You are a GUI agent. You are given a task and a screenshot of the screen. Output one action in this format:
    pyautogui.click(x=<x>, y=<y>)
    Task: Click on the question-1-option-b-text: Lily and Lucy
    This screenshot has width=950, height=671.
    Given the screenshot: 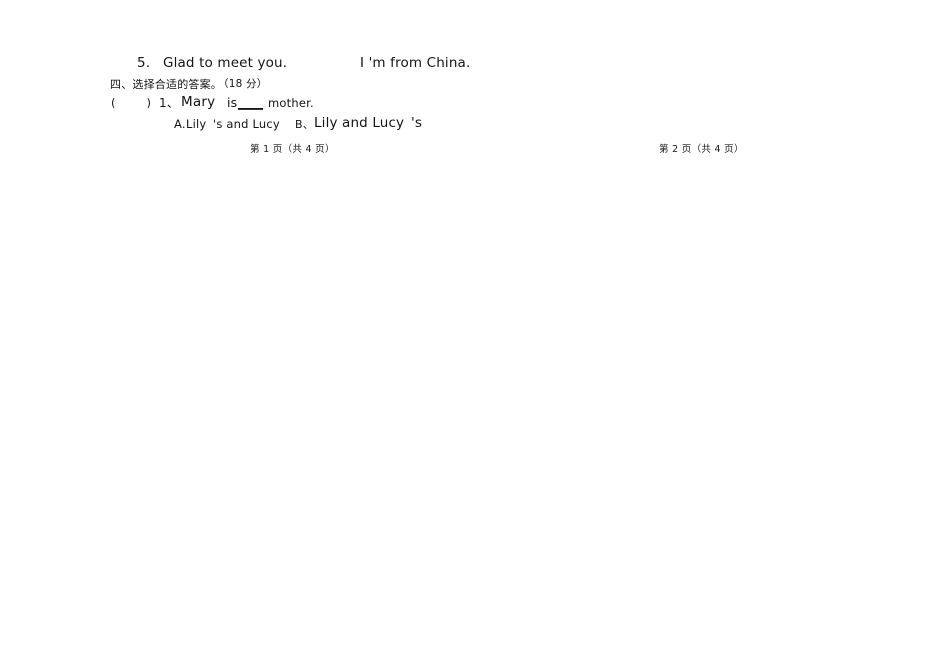 What is the action you would take?
    pyautogui.click(x=359, y=123)
    